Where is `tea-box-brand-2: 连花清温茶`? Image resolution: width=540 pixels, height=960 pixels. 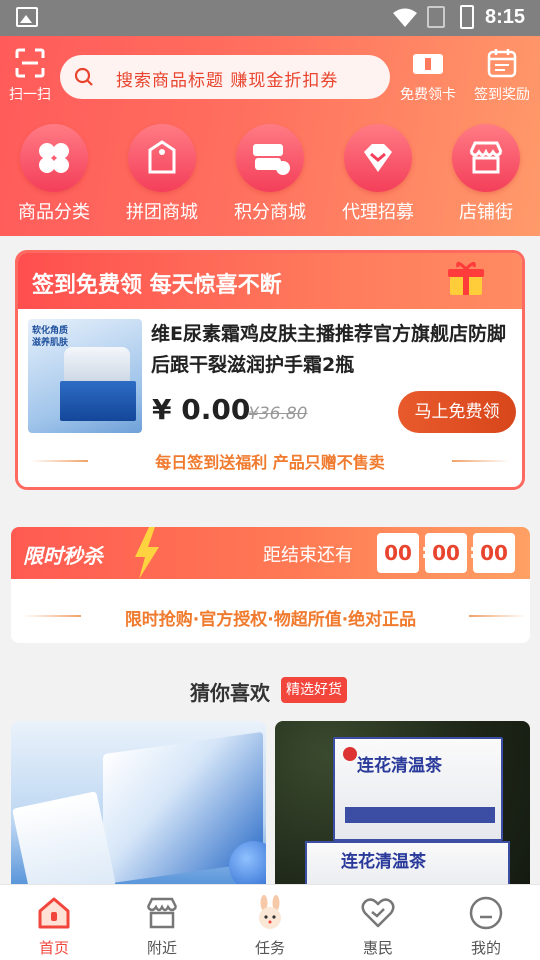
tea-box-brand-2: 连花清温茶 is located at coordinates (383, 862).